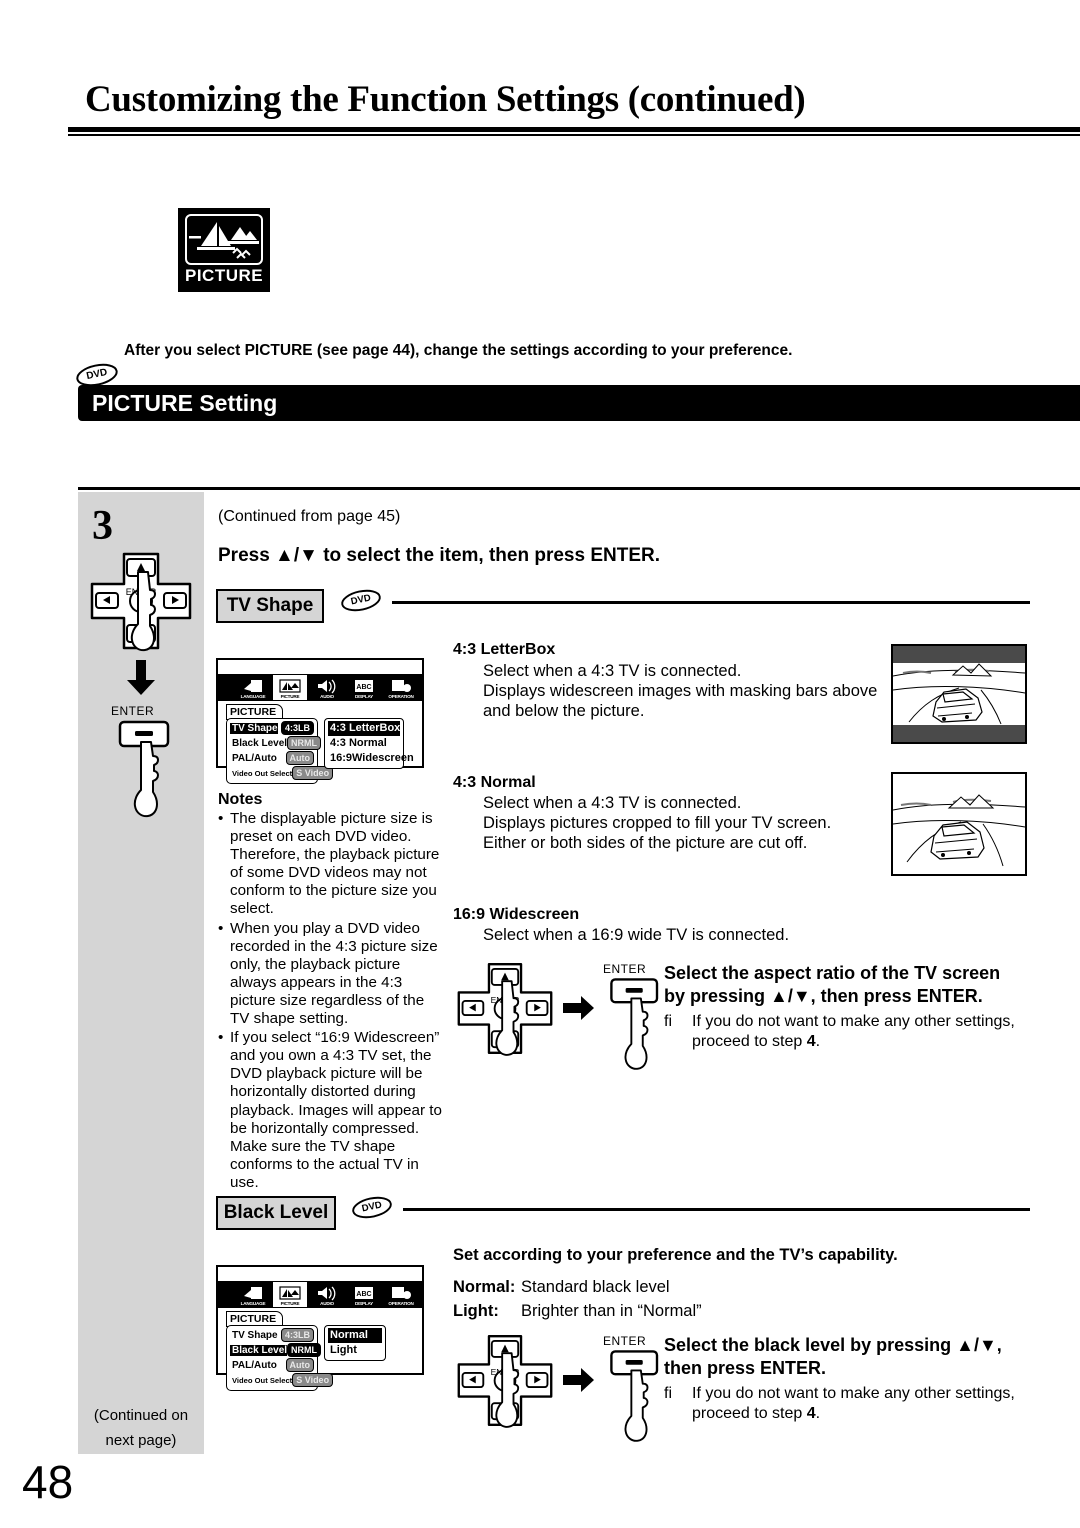  Describe the element at coordinates (102, 526) in the screenshot. I see `step-number: 3` at that location.